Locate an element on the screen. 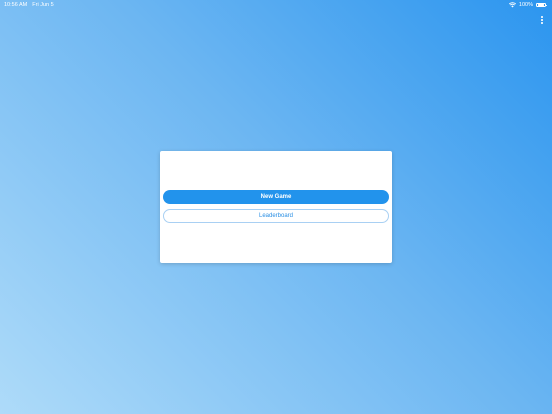 Image resolution: width=552 pixels, height=414 pixels. battery-percent: 100% is located at coordinates (525, 5).